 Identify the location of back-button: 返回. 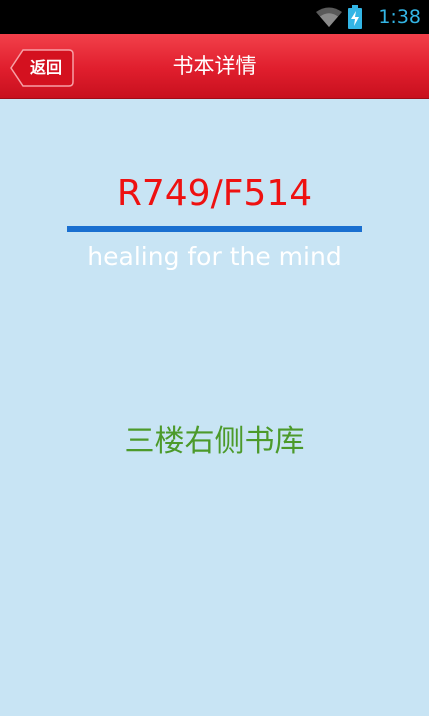
(42, 68).